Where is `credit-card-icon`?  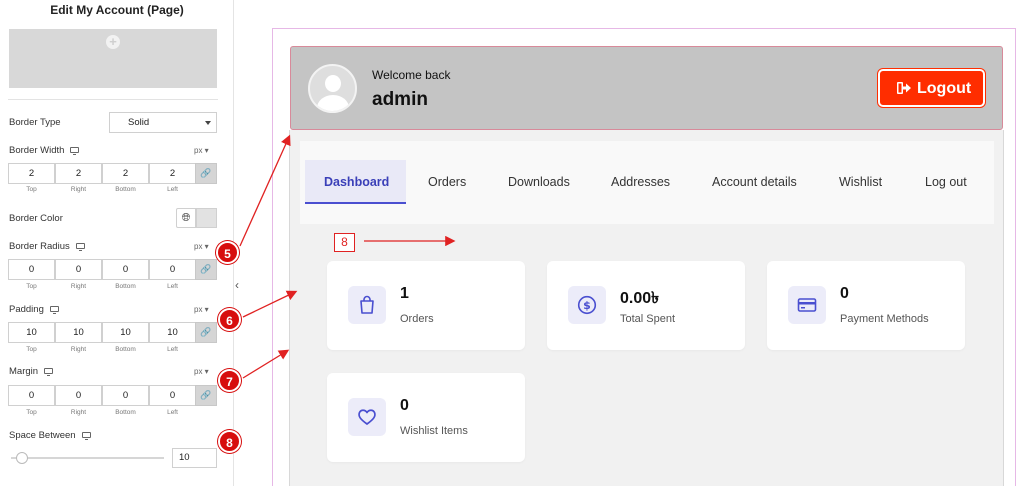 credit-card-icon is located at coordinates (807, 305).